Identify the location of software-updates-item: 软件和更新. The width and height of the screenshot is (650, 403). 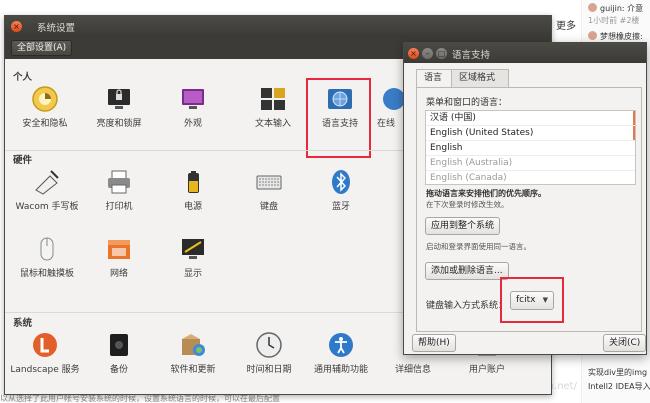
(193, 353).